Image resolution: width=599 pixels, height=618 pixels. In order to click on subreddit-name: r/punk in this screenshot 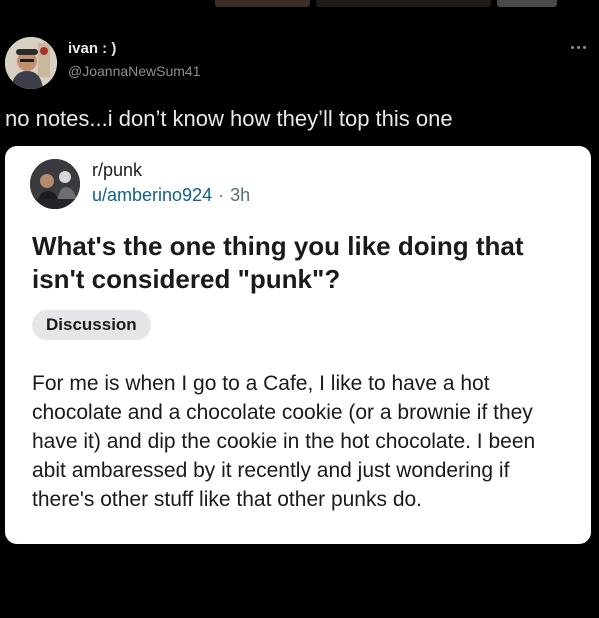, I will do `click(117, 170)`.